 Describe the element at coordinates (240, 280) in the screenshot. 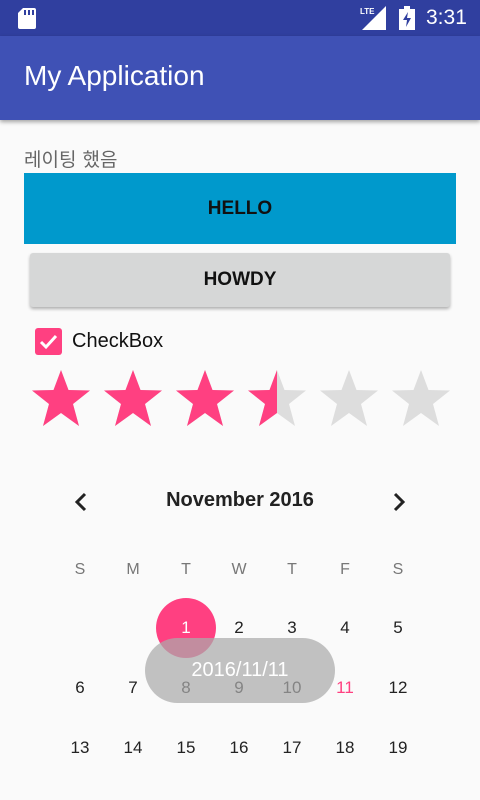

I see `howdy-button: HOWDY` at that location.